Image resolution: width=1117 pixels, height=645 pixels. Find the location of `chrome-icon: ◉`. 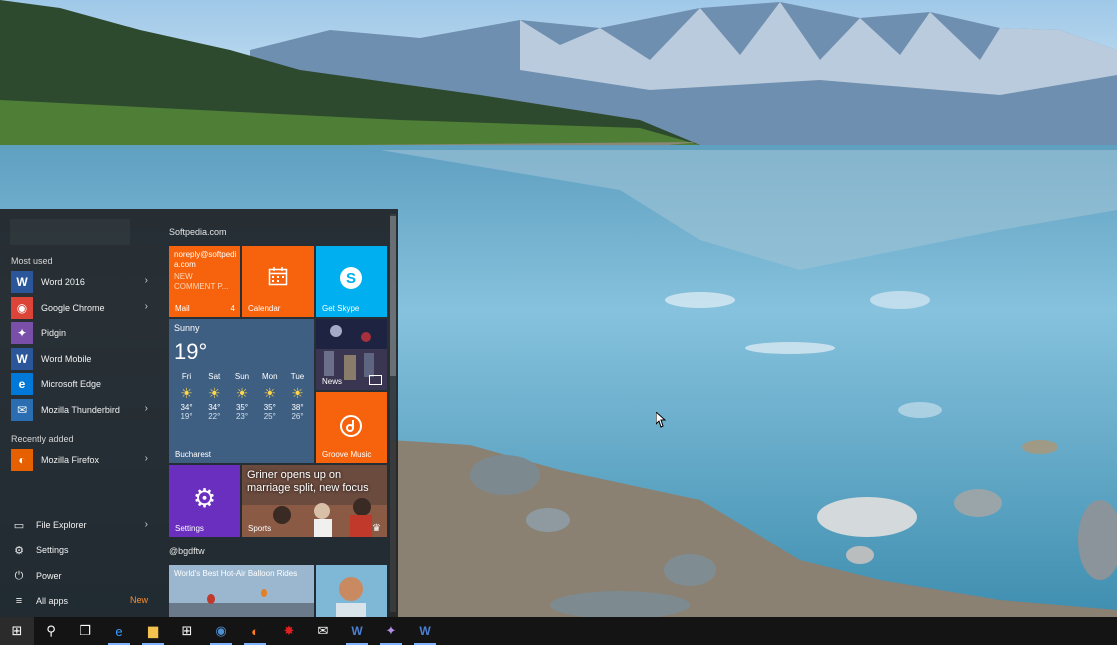

chrome-icon: ◉ is located at coordinates (22, 307).